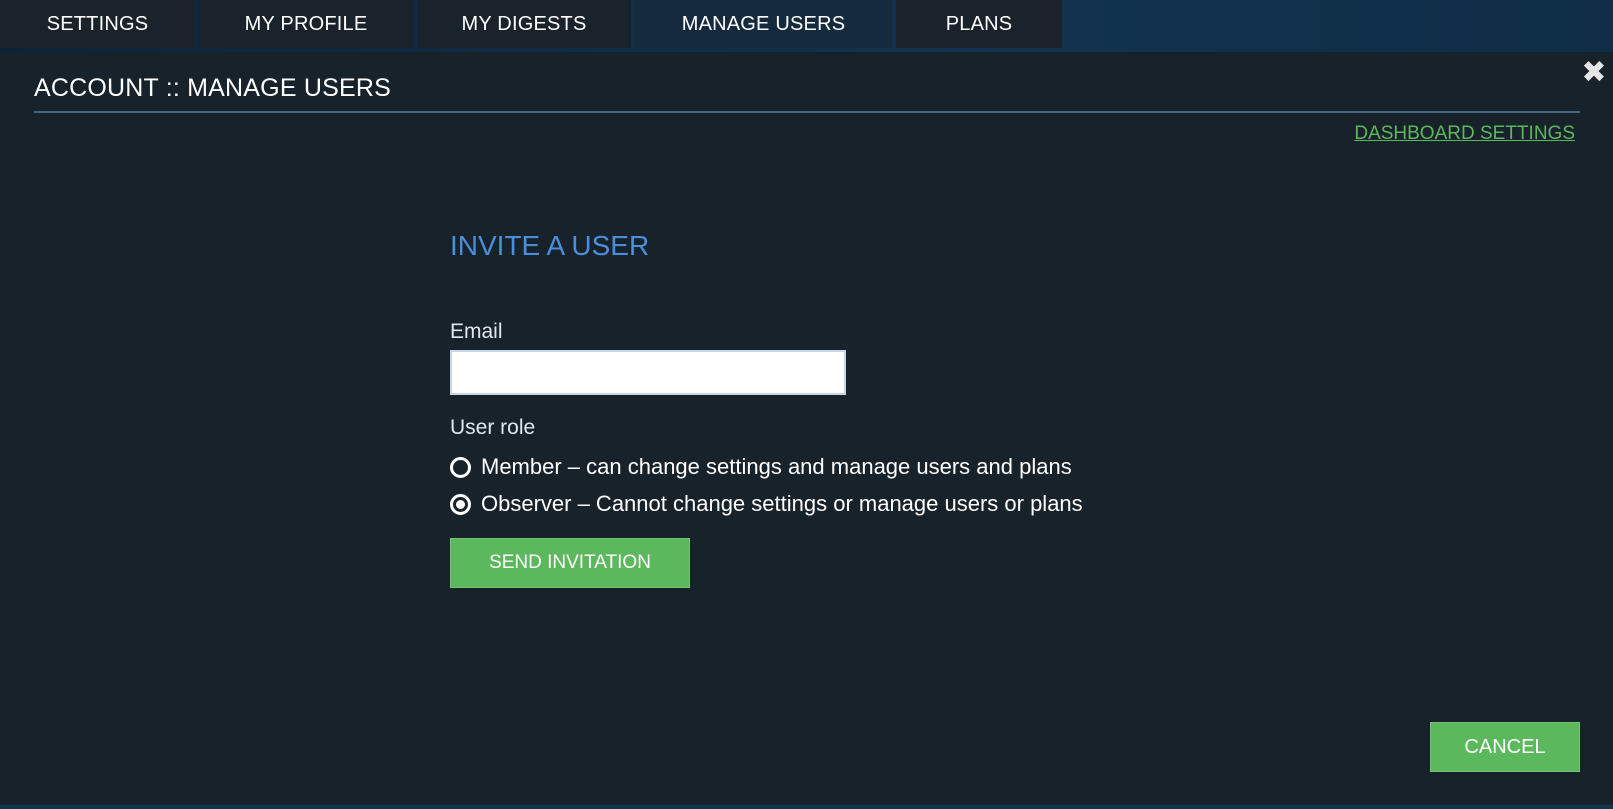 The height and width of the screenshot is (809, 1613). What do you see at coordinates (1464, 134) in the screenshot?
I see `dashboard-settings-link: DASHBOARD SETTINGS` at bounding box center [1464, 134].